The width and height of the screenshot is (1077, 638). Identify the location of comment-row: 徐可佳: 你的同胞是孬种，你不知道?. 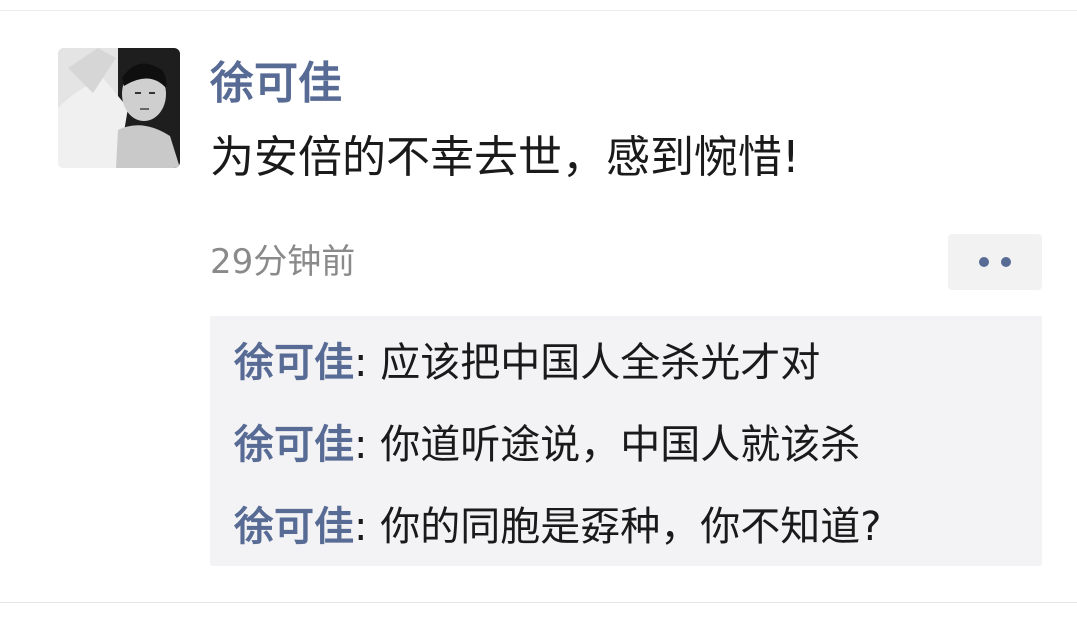
(557, 527).